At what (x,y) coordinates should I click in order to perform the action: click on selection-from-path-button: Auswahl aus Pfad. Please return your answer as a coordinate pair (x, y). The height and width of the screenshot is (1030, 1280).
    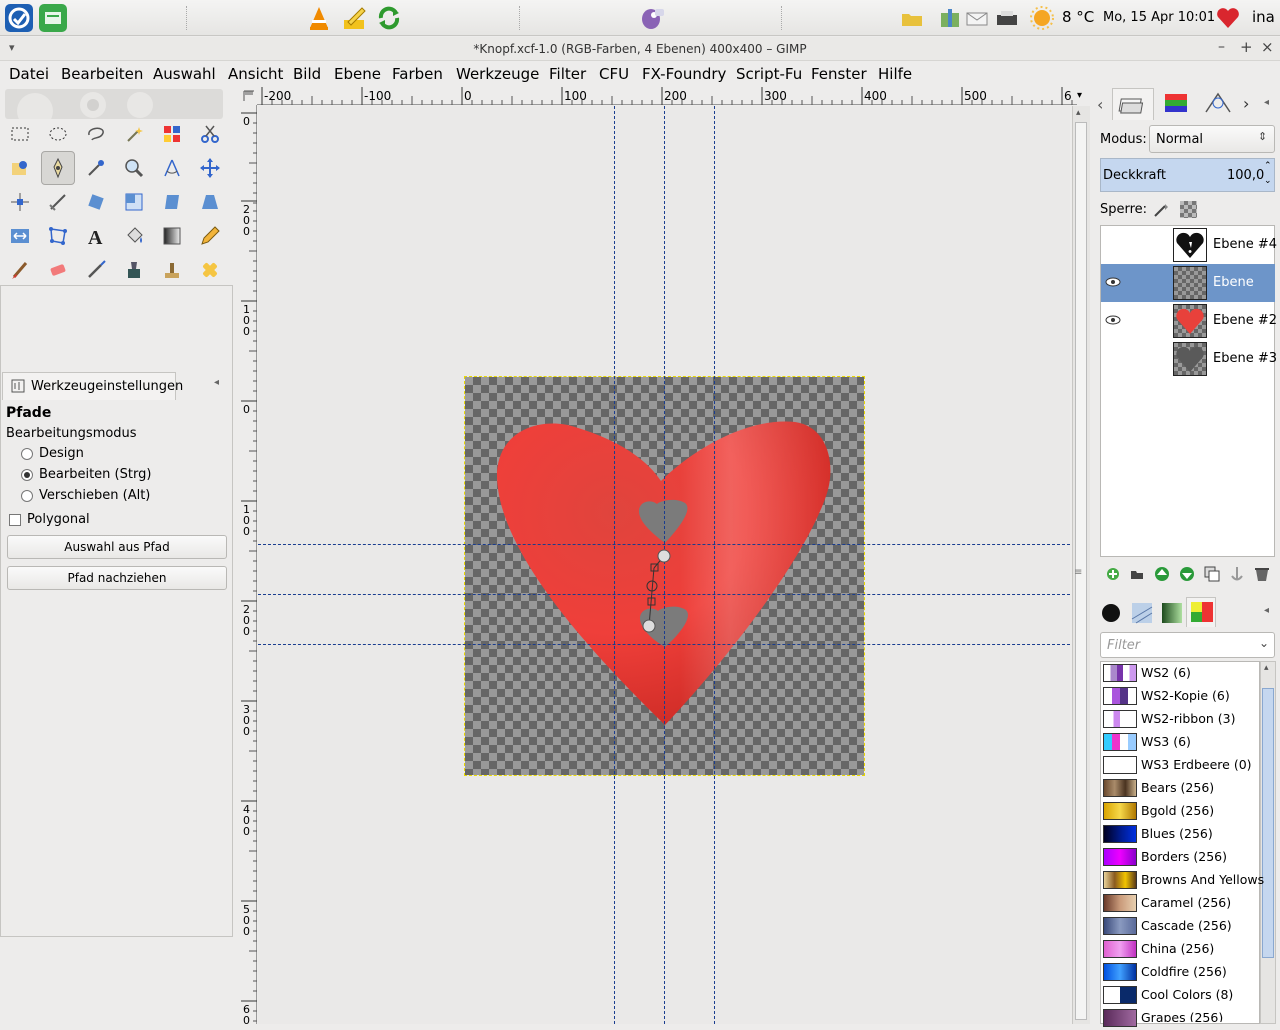
    Looking at the image, I should click on (117, 547).